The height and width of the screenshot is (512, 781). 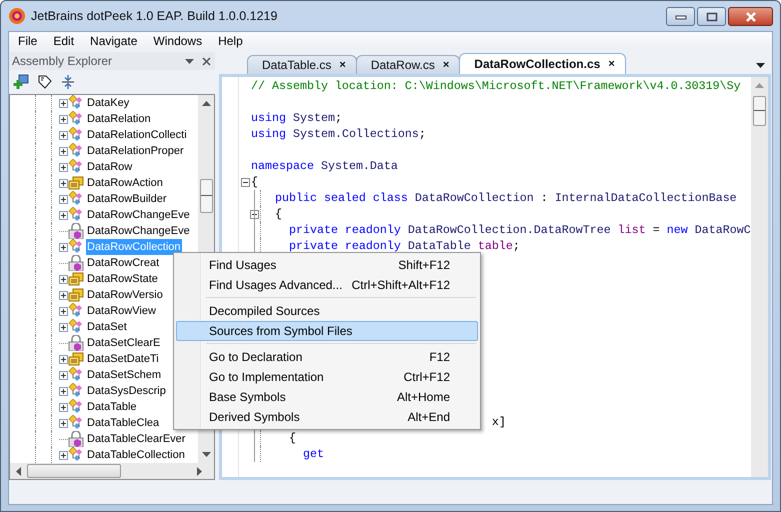 What do you see at coordinates (125, 183) in the screenshot?
I see `tree-item: DataRowAction` at bounding box center [125, 183].